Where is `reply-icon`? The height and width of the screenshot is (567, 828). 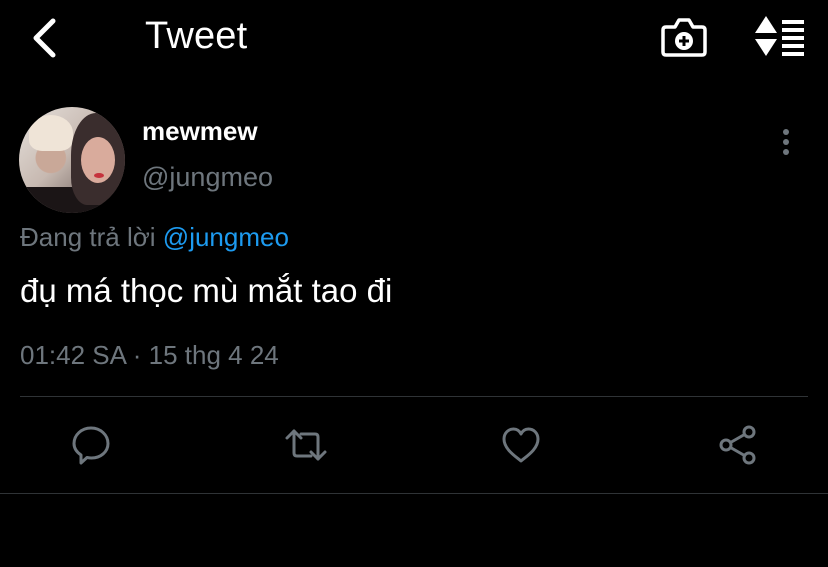 reply-icon is located at coordinates (91, 445).